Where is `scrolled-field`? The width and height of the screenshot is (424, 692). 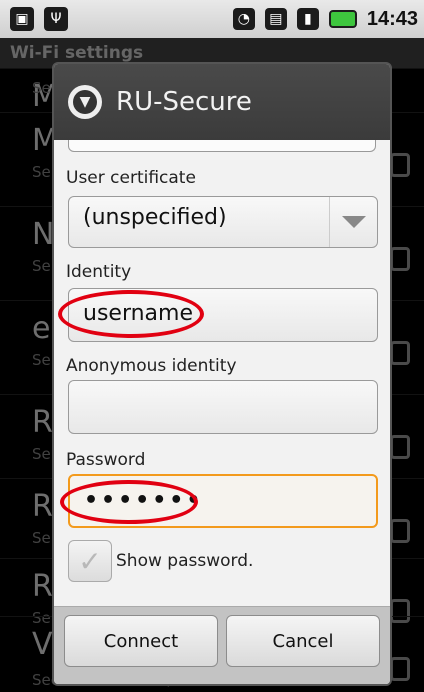
scrolled-field is located at coordinates (222, 146).